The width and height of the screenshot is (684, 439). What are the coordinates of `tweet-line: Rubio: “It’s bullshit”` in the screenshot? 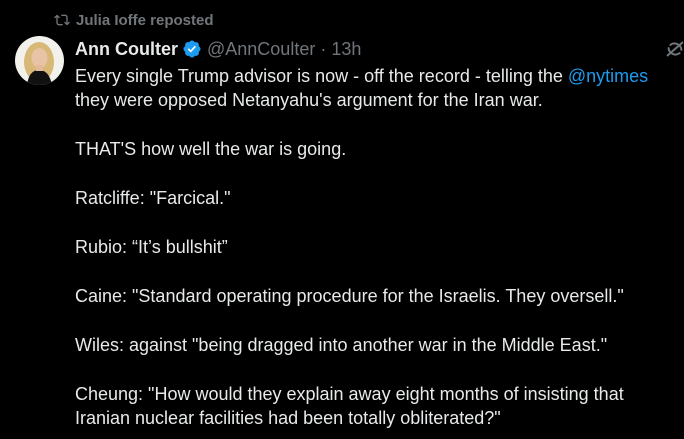 It's located at (151, 247).